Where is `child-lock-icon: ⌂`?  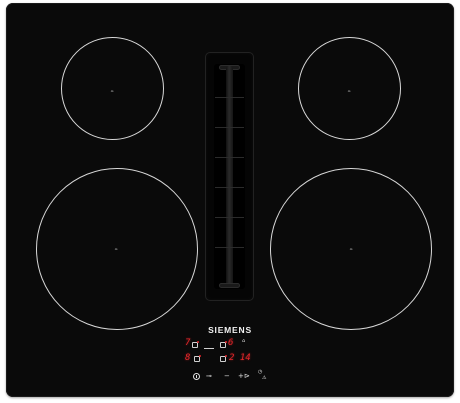
child-lock-icon: ⌂ is located at coordinates (243, 341).